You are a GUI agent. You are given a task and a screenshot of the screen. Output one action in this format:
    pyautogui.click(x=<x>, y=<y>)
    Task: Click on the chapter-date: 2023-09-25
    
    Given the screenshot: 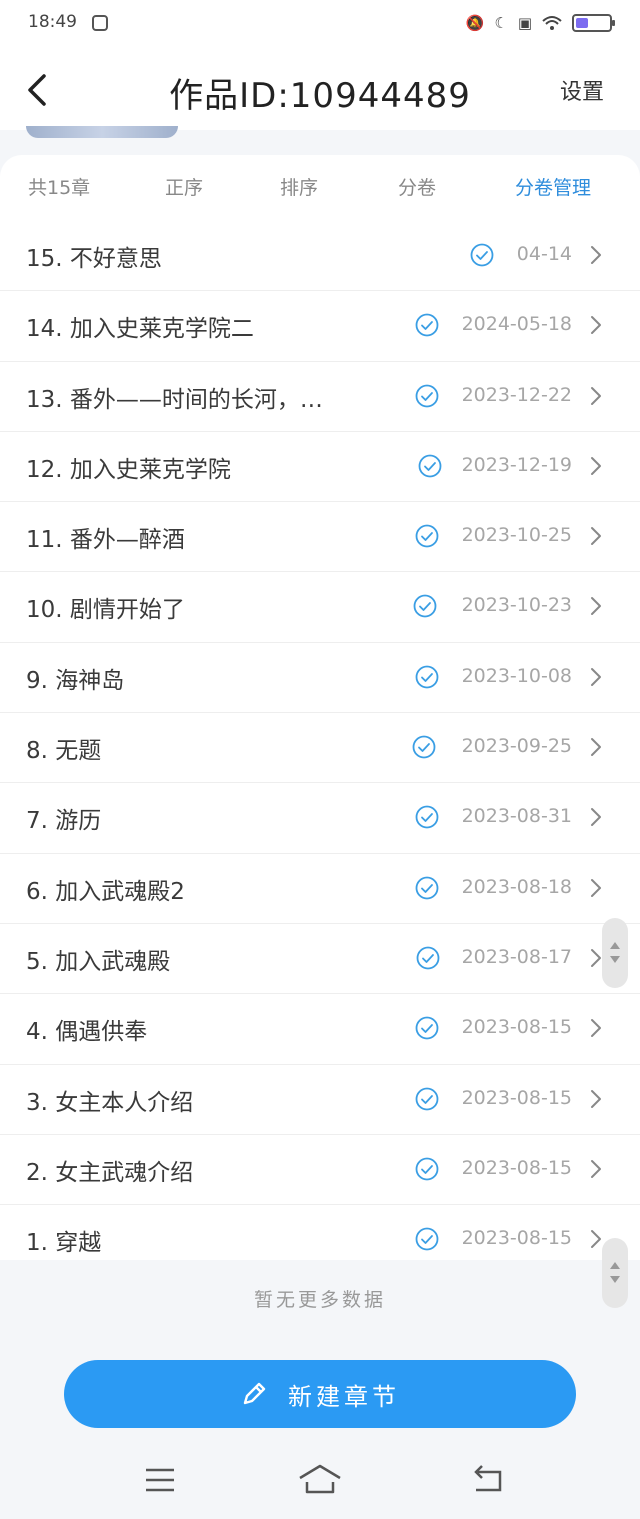 What is the action you would take?
    pyautogui.click(x=516, y=746)
    